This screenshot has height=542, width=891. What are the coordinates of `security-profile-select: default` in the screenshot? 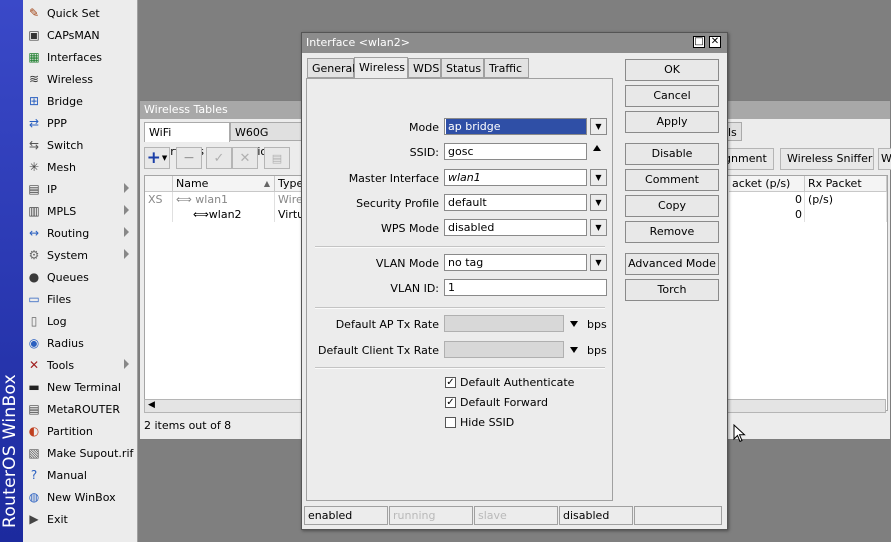 It's located at (515, 202).